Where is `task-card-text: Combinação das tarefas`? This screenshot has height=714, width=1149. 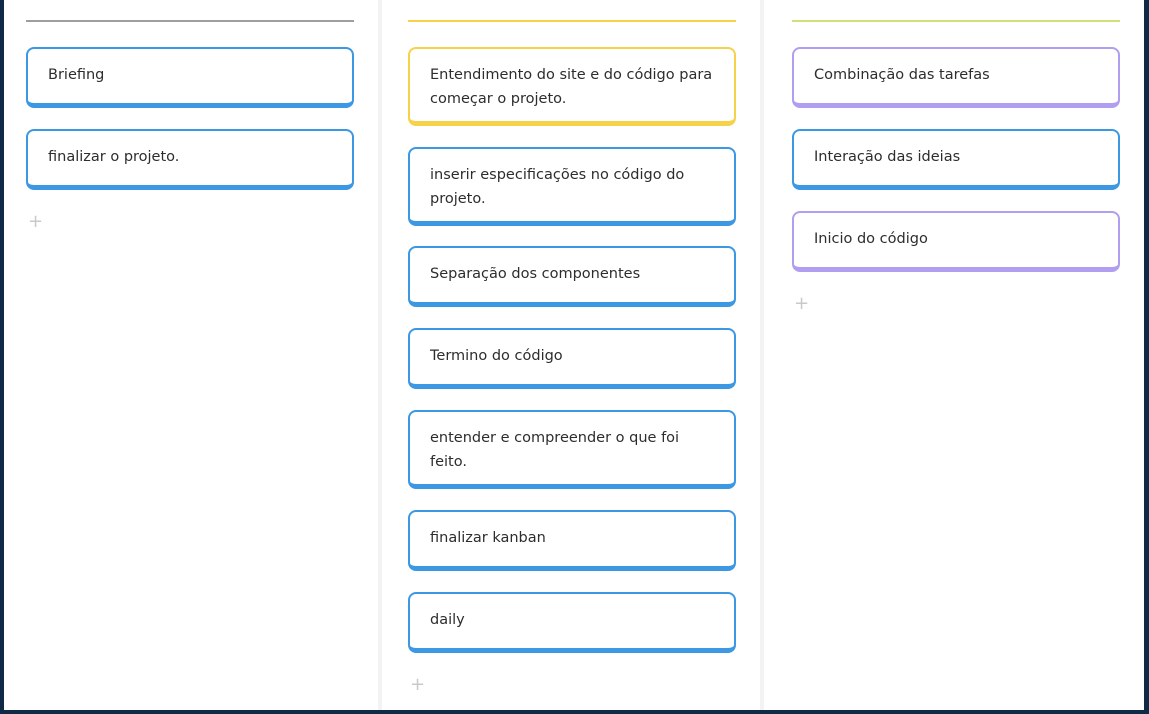 task-card-text: Combinação das tarefas is located at coordinates (902, 75).